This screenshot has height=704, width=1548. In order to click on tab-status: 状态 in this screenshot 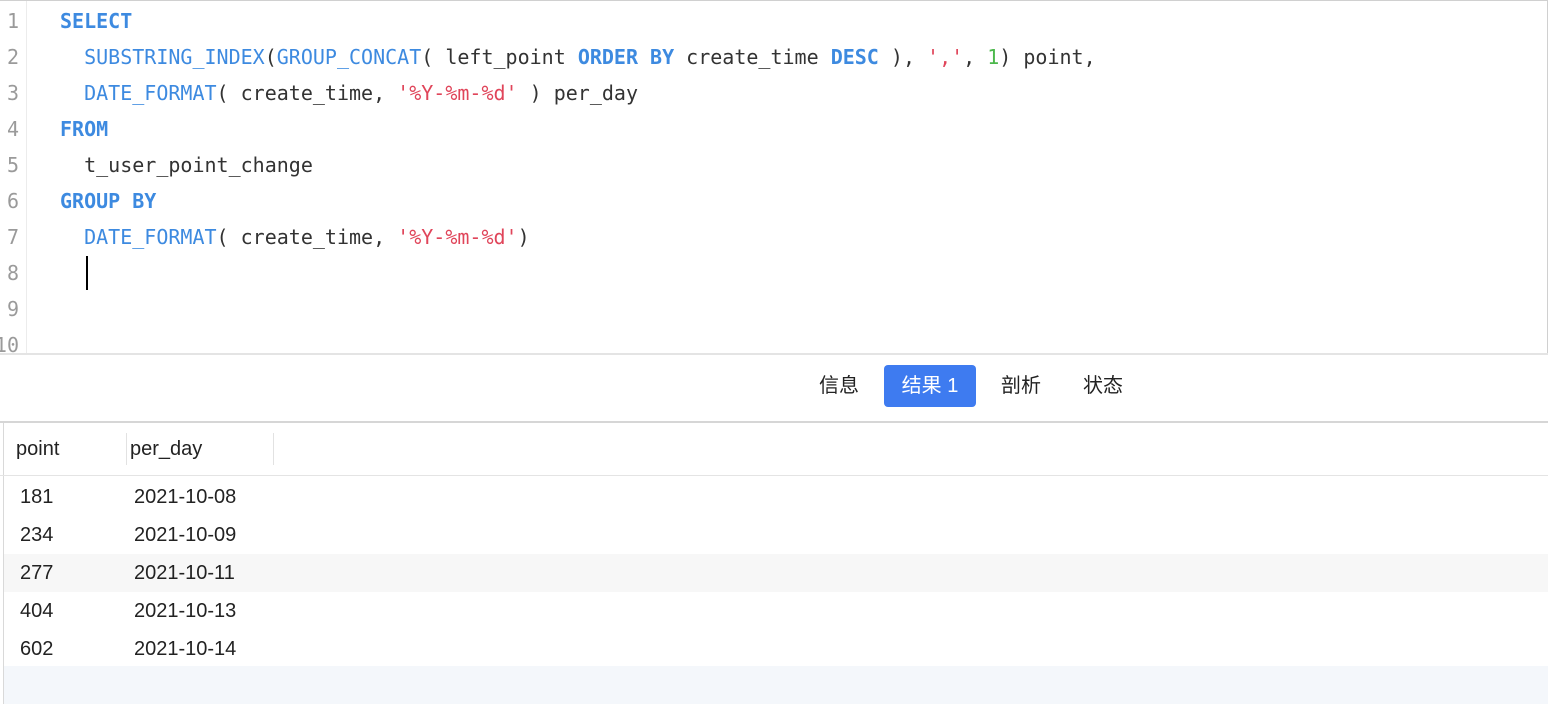, I will do `click(1103, 386)`.